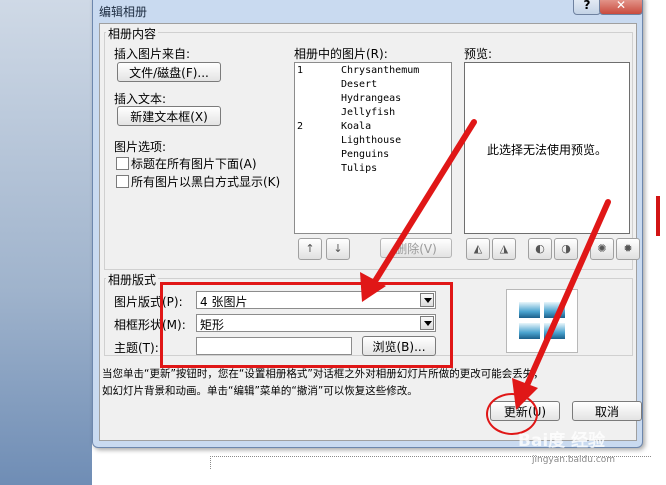  Describe the element at coordinates (574, 460) in the screenshot. I see `watermark-url: jingyan.baidu.com` at that location.